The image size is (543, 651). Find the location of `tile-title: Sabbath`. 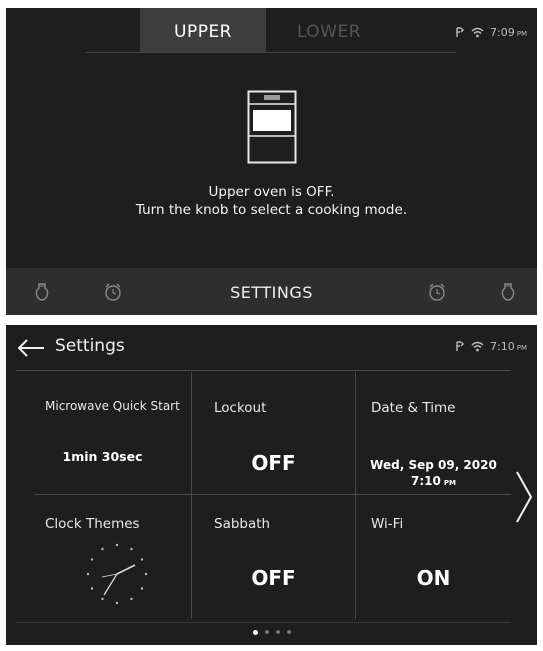

tile-title: Sabbath is located at coordinates (242, 524).